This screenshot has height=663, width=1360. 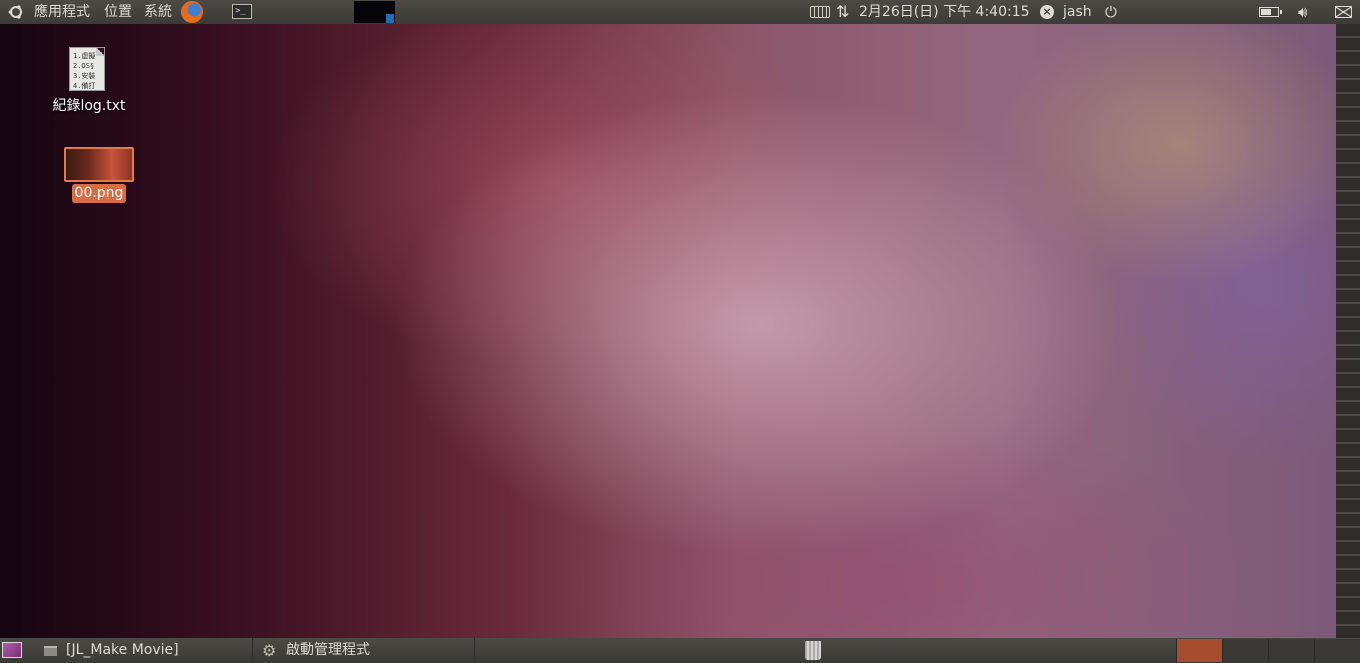 What do you see at coordinates (84, 66) in the screenshot?
I see `file-preview-line: 2.OS§` at bounding box center [84, 66].